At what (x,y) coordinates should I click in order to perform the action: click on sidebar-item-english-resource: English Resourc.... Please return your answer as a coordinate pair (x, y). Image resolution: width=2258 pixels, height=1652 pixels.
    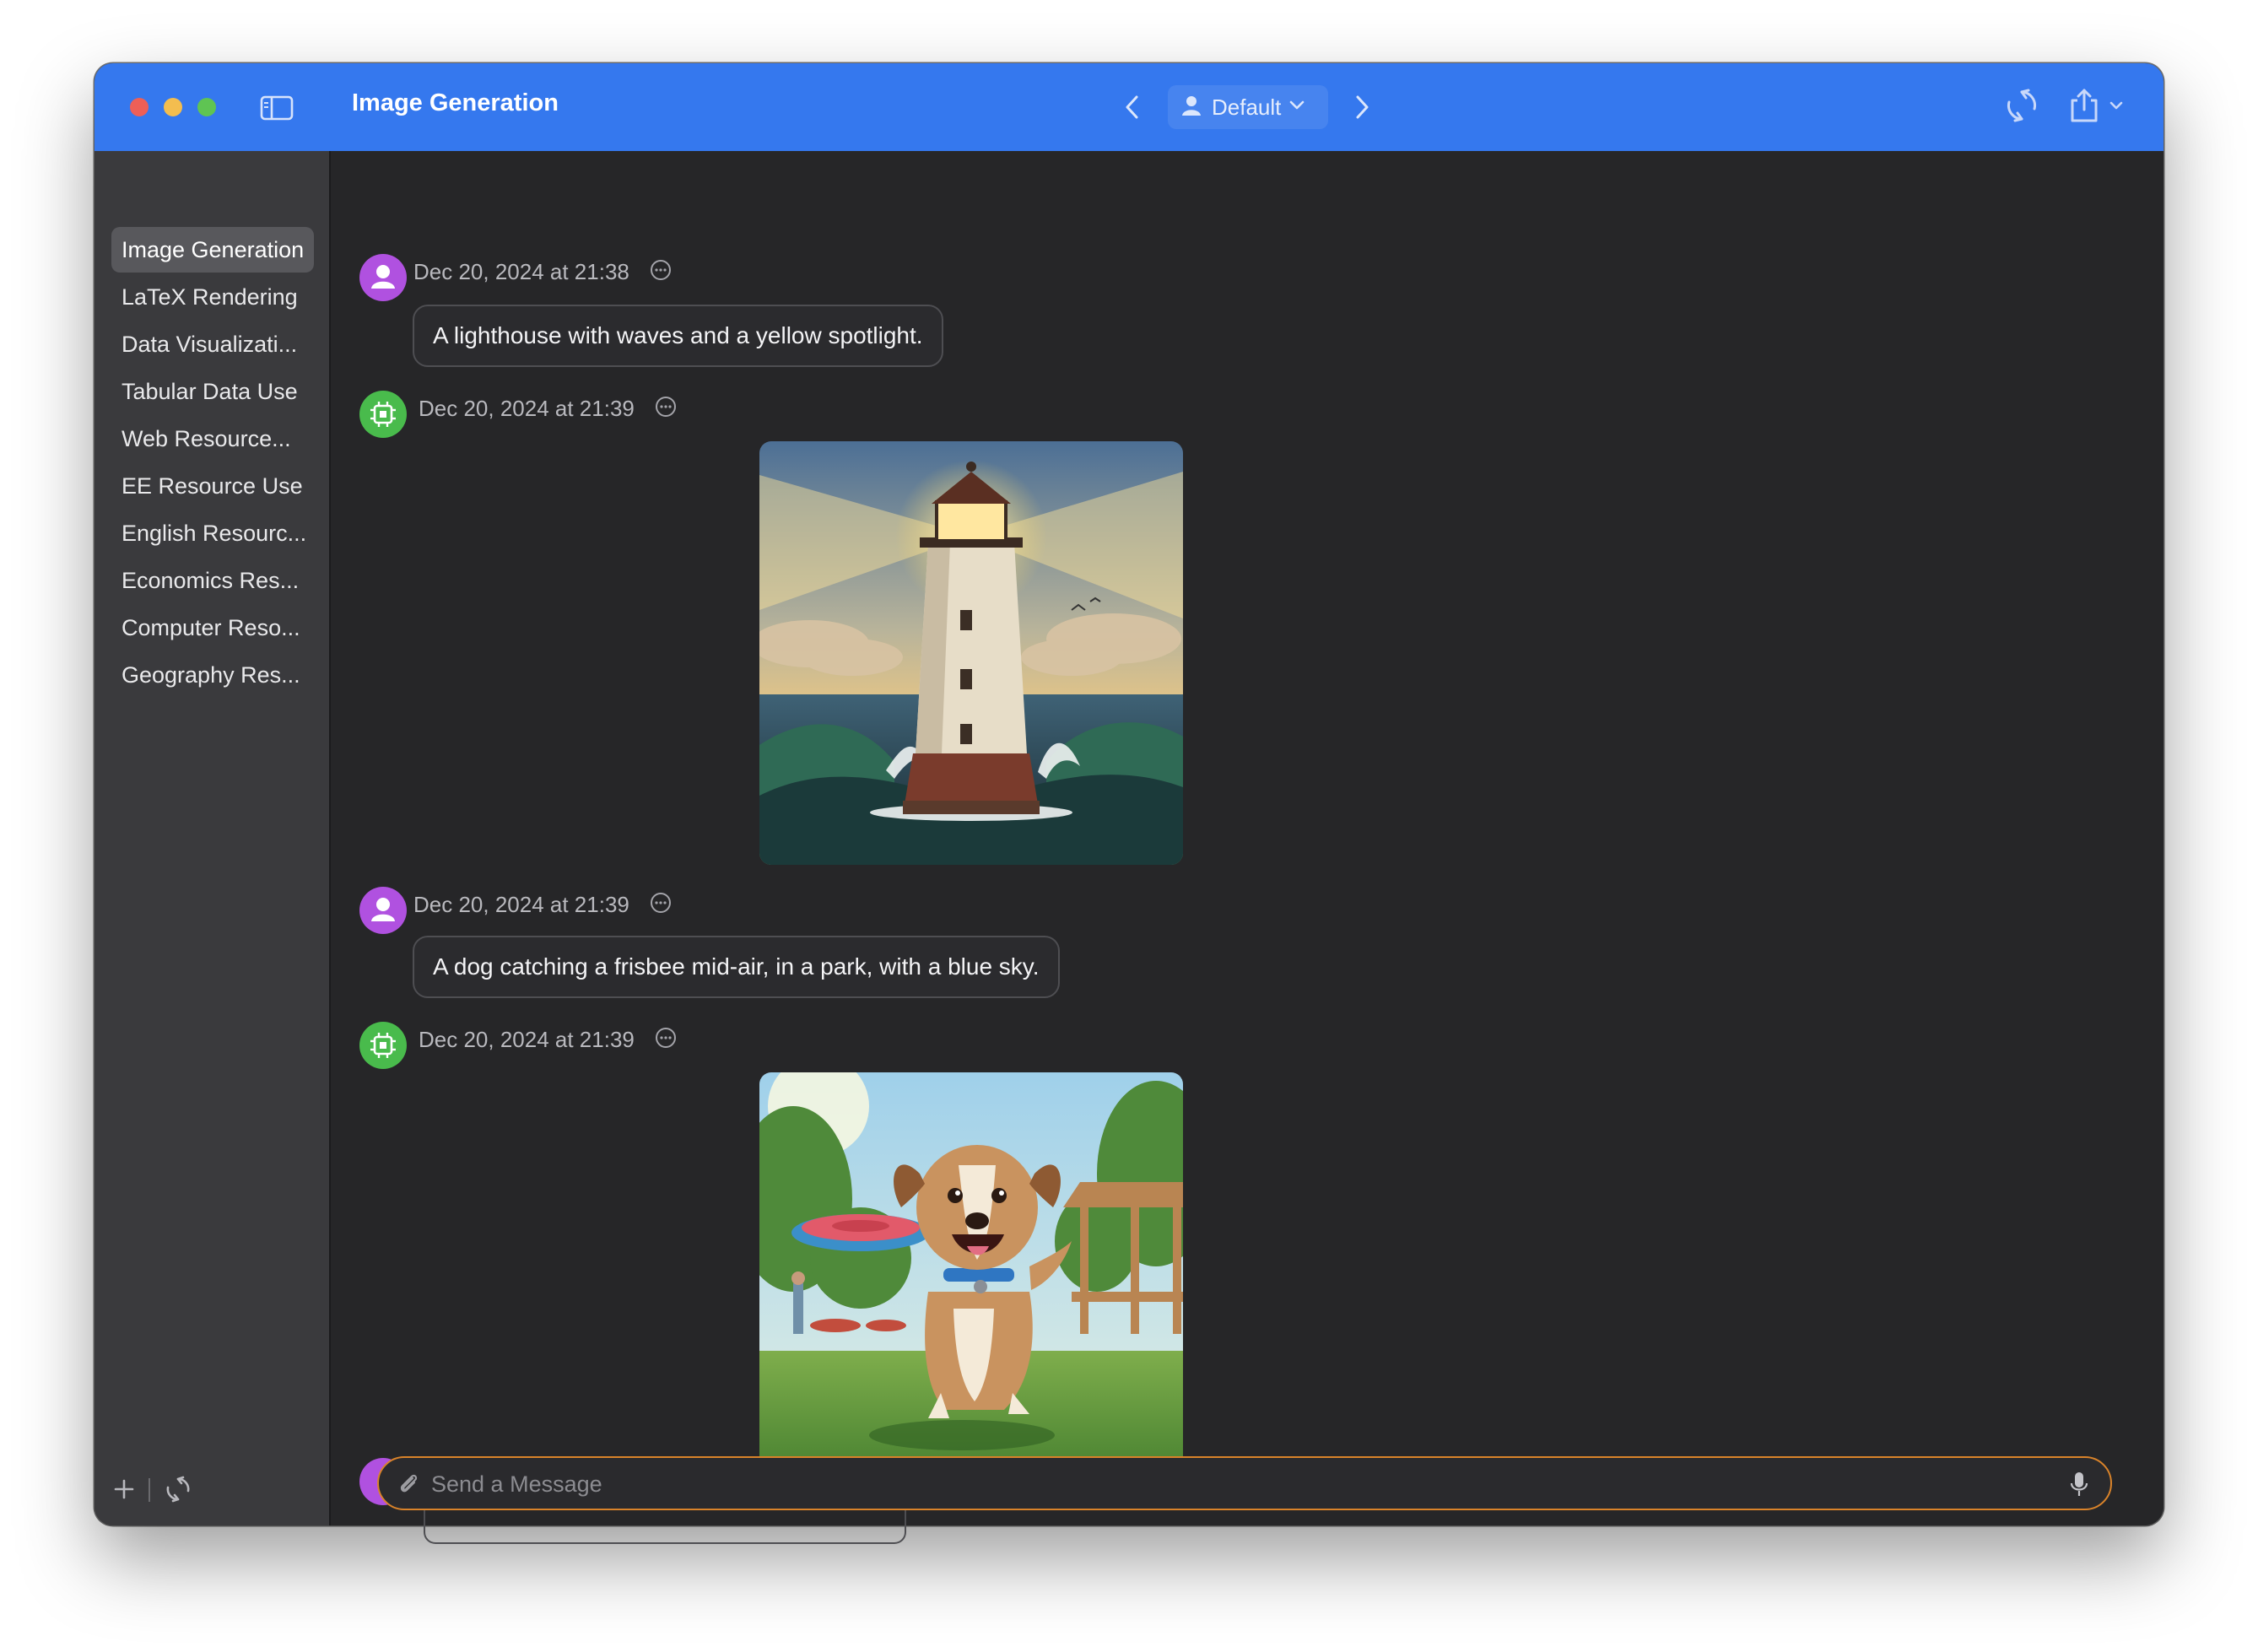
    Looking at the image, I should click on (213, 533).